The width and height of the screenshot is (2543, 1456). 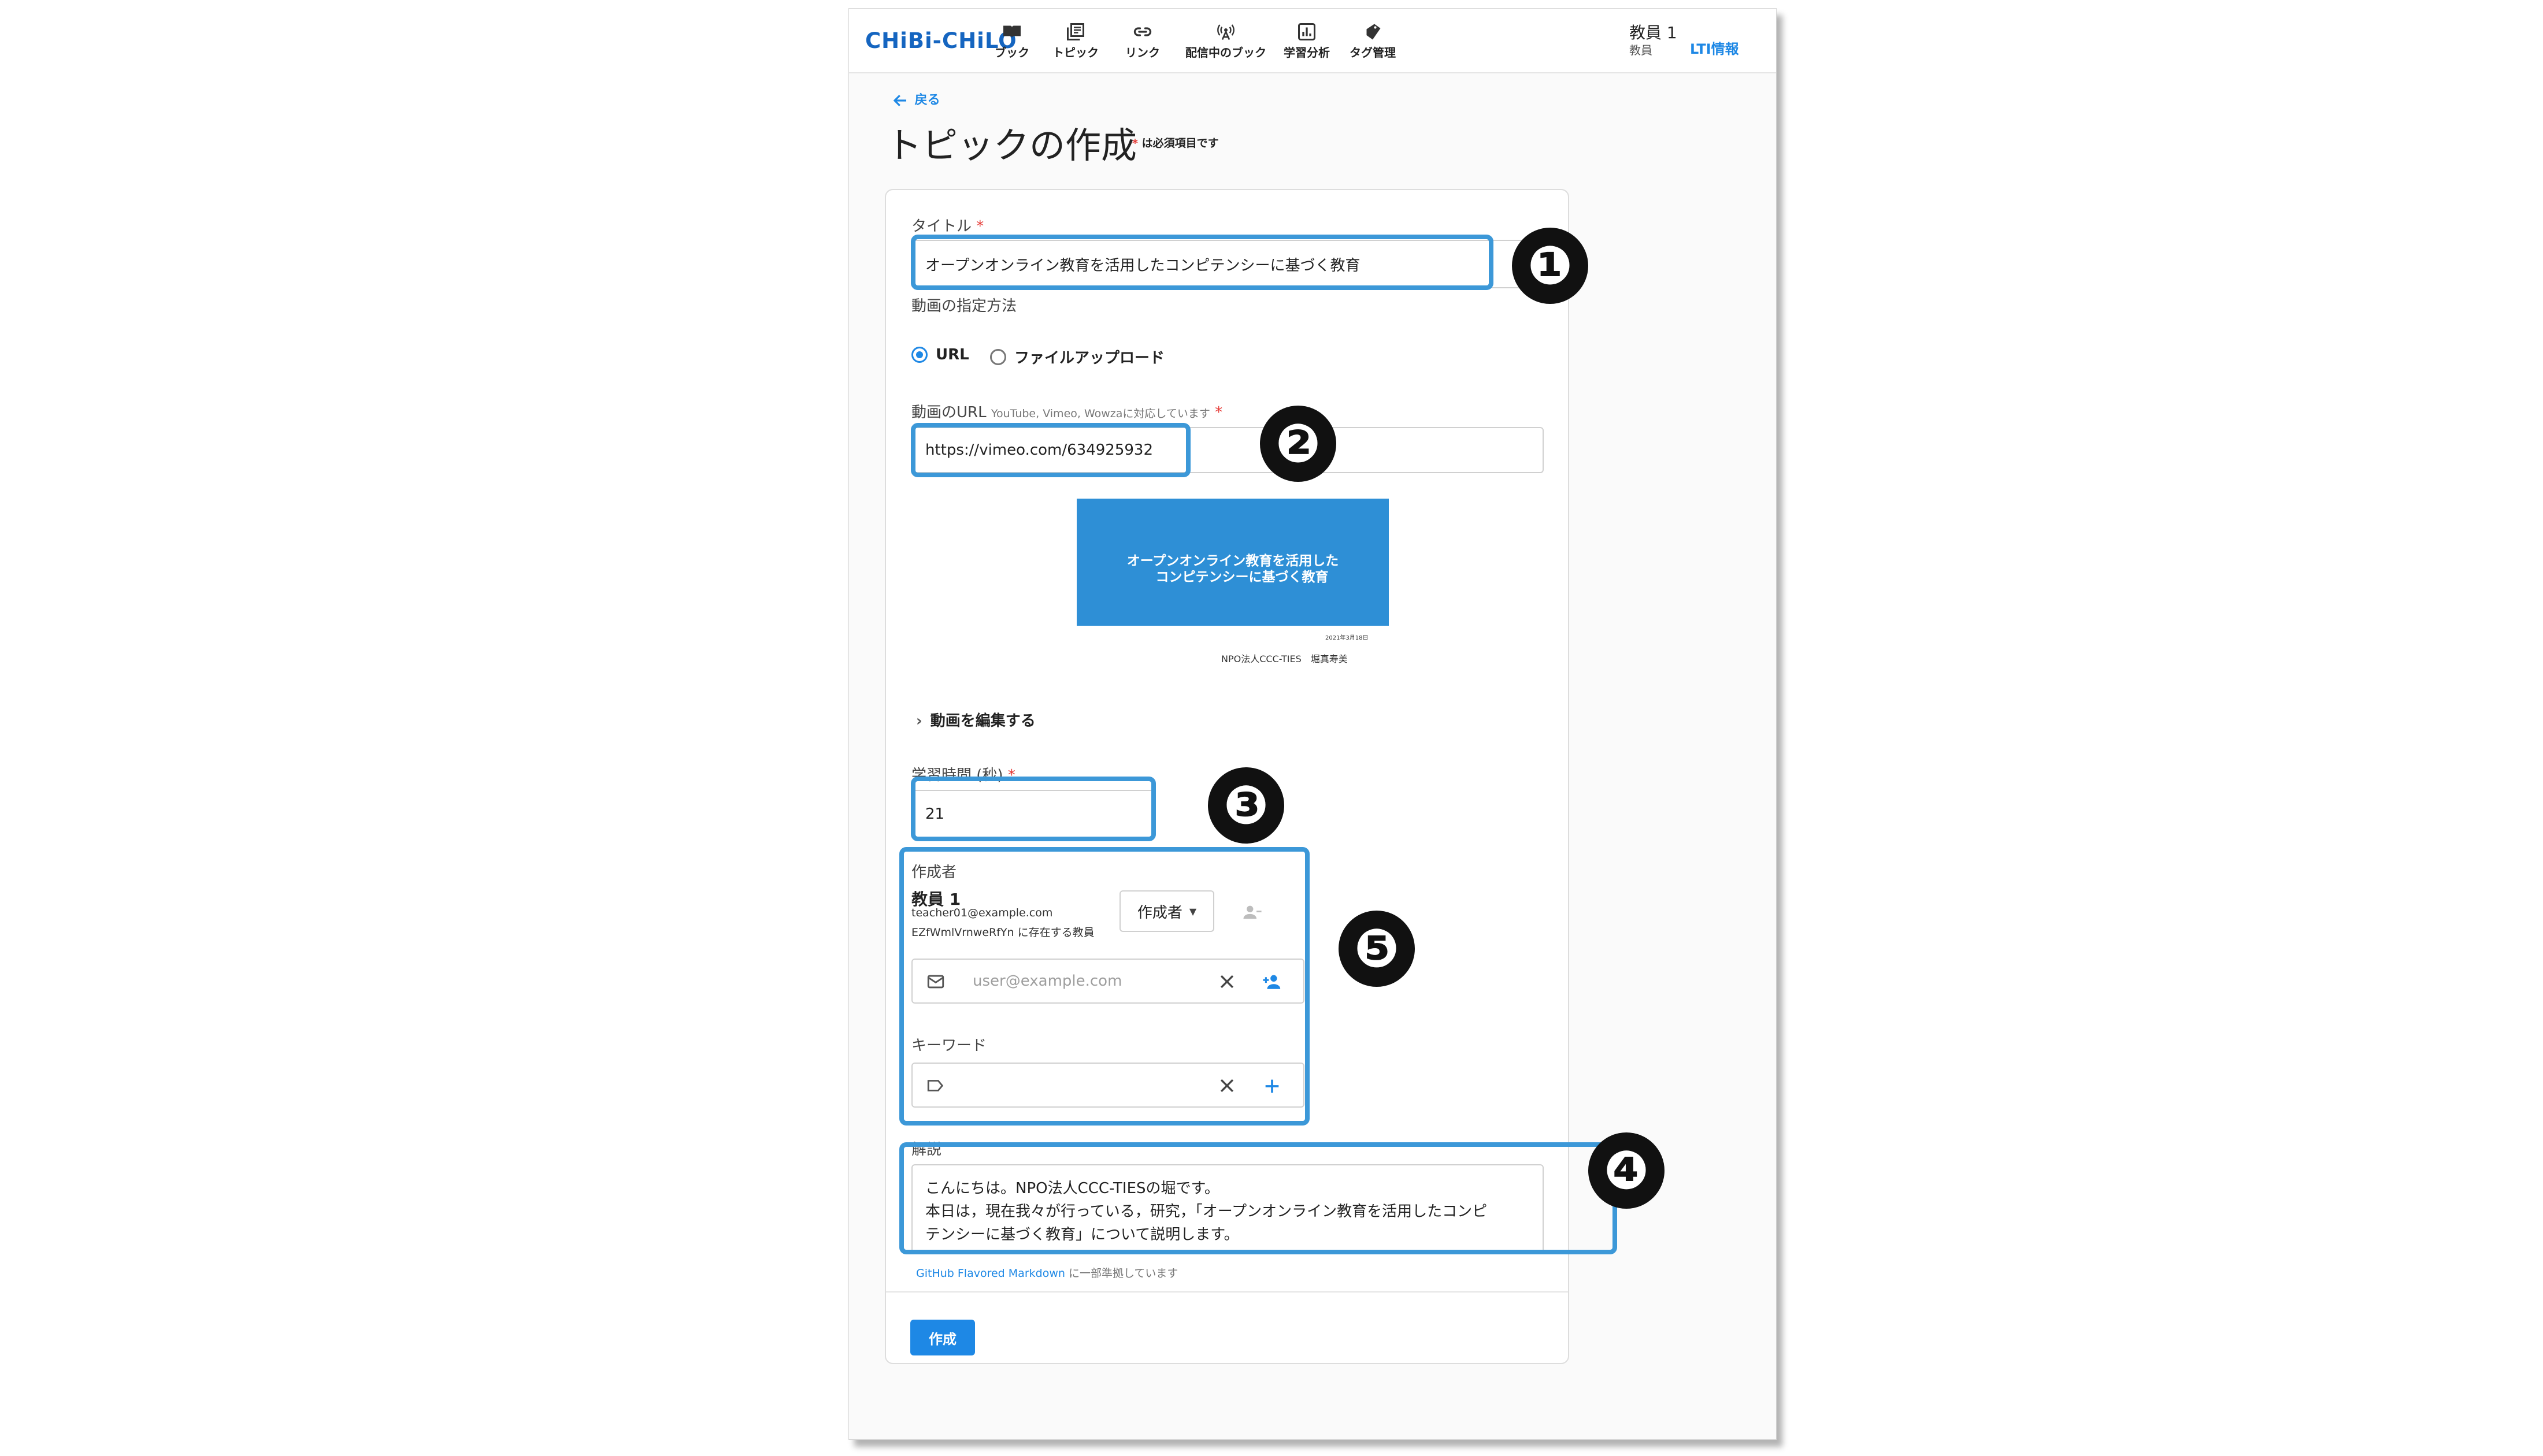 I want to click on nav-book: ブック, so click(x=1012, y=40).